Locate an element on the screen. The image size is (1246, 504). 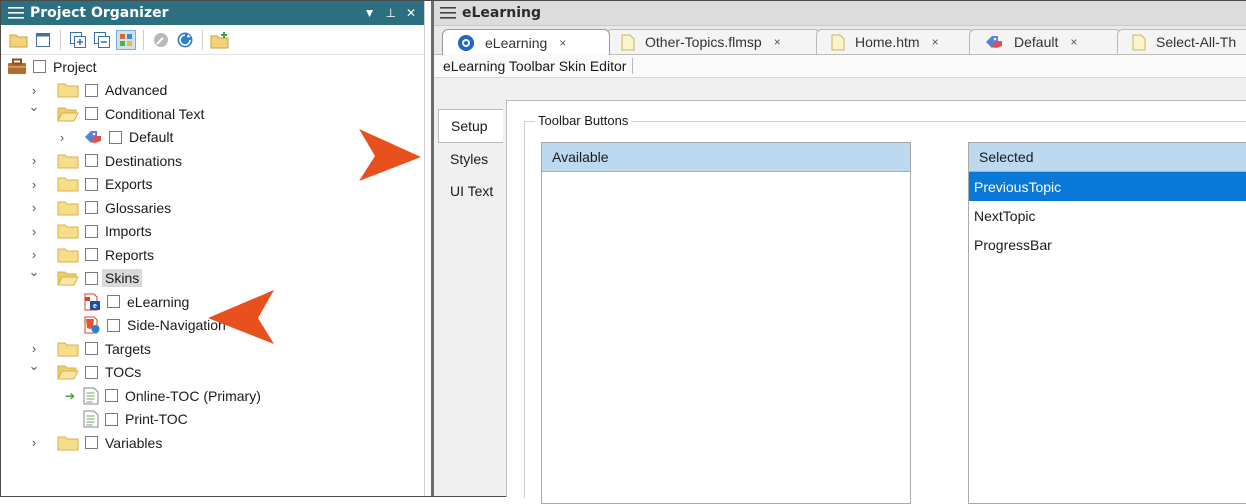
tree-item: › Advanced is located at coordinates (99, 90).